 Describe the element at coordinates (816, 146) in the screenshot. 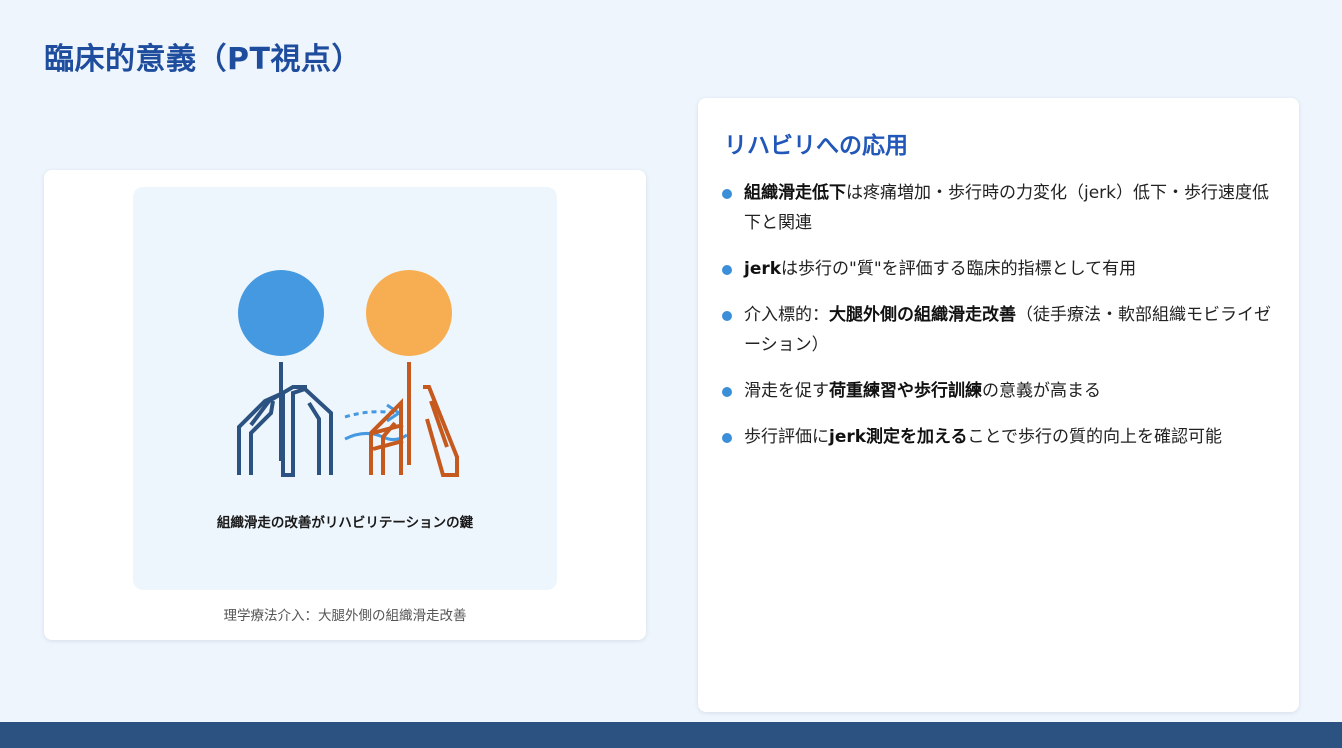

I see `applications-title: リハビリへの応用` at that location.